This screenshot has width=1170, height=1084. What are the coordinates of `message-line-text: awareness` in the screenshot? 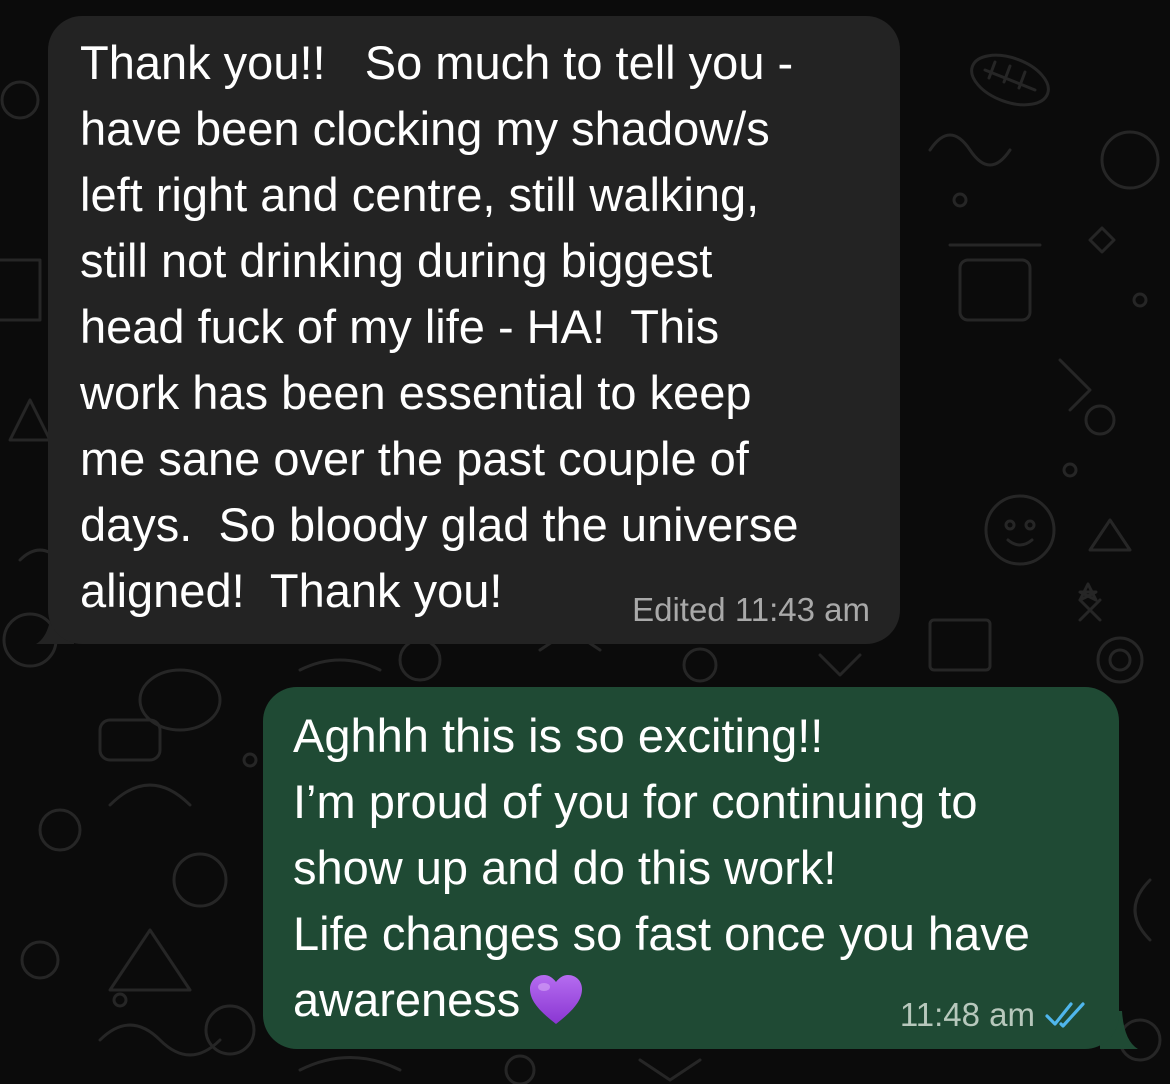 It's located at (407, 999).